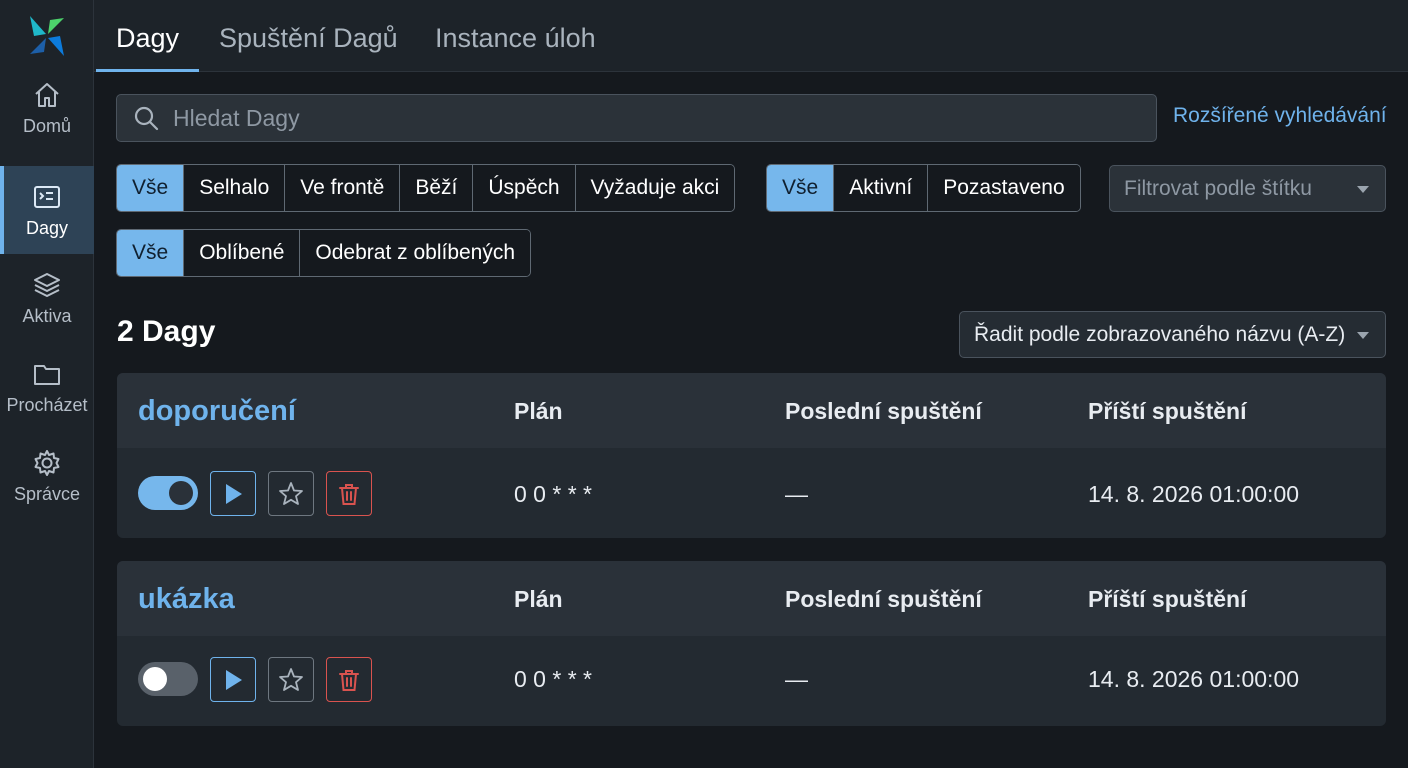 This screenshot has height=768, width=1408. I want to click on nav-label-browse: Procházet, so click(47, 404).